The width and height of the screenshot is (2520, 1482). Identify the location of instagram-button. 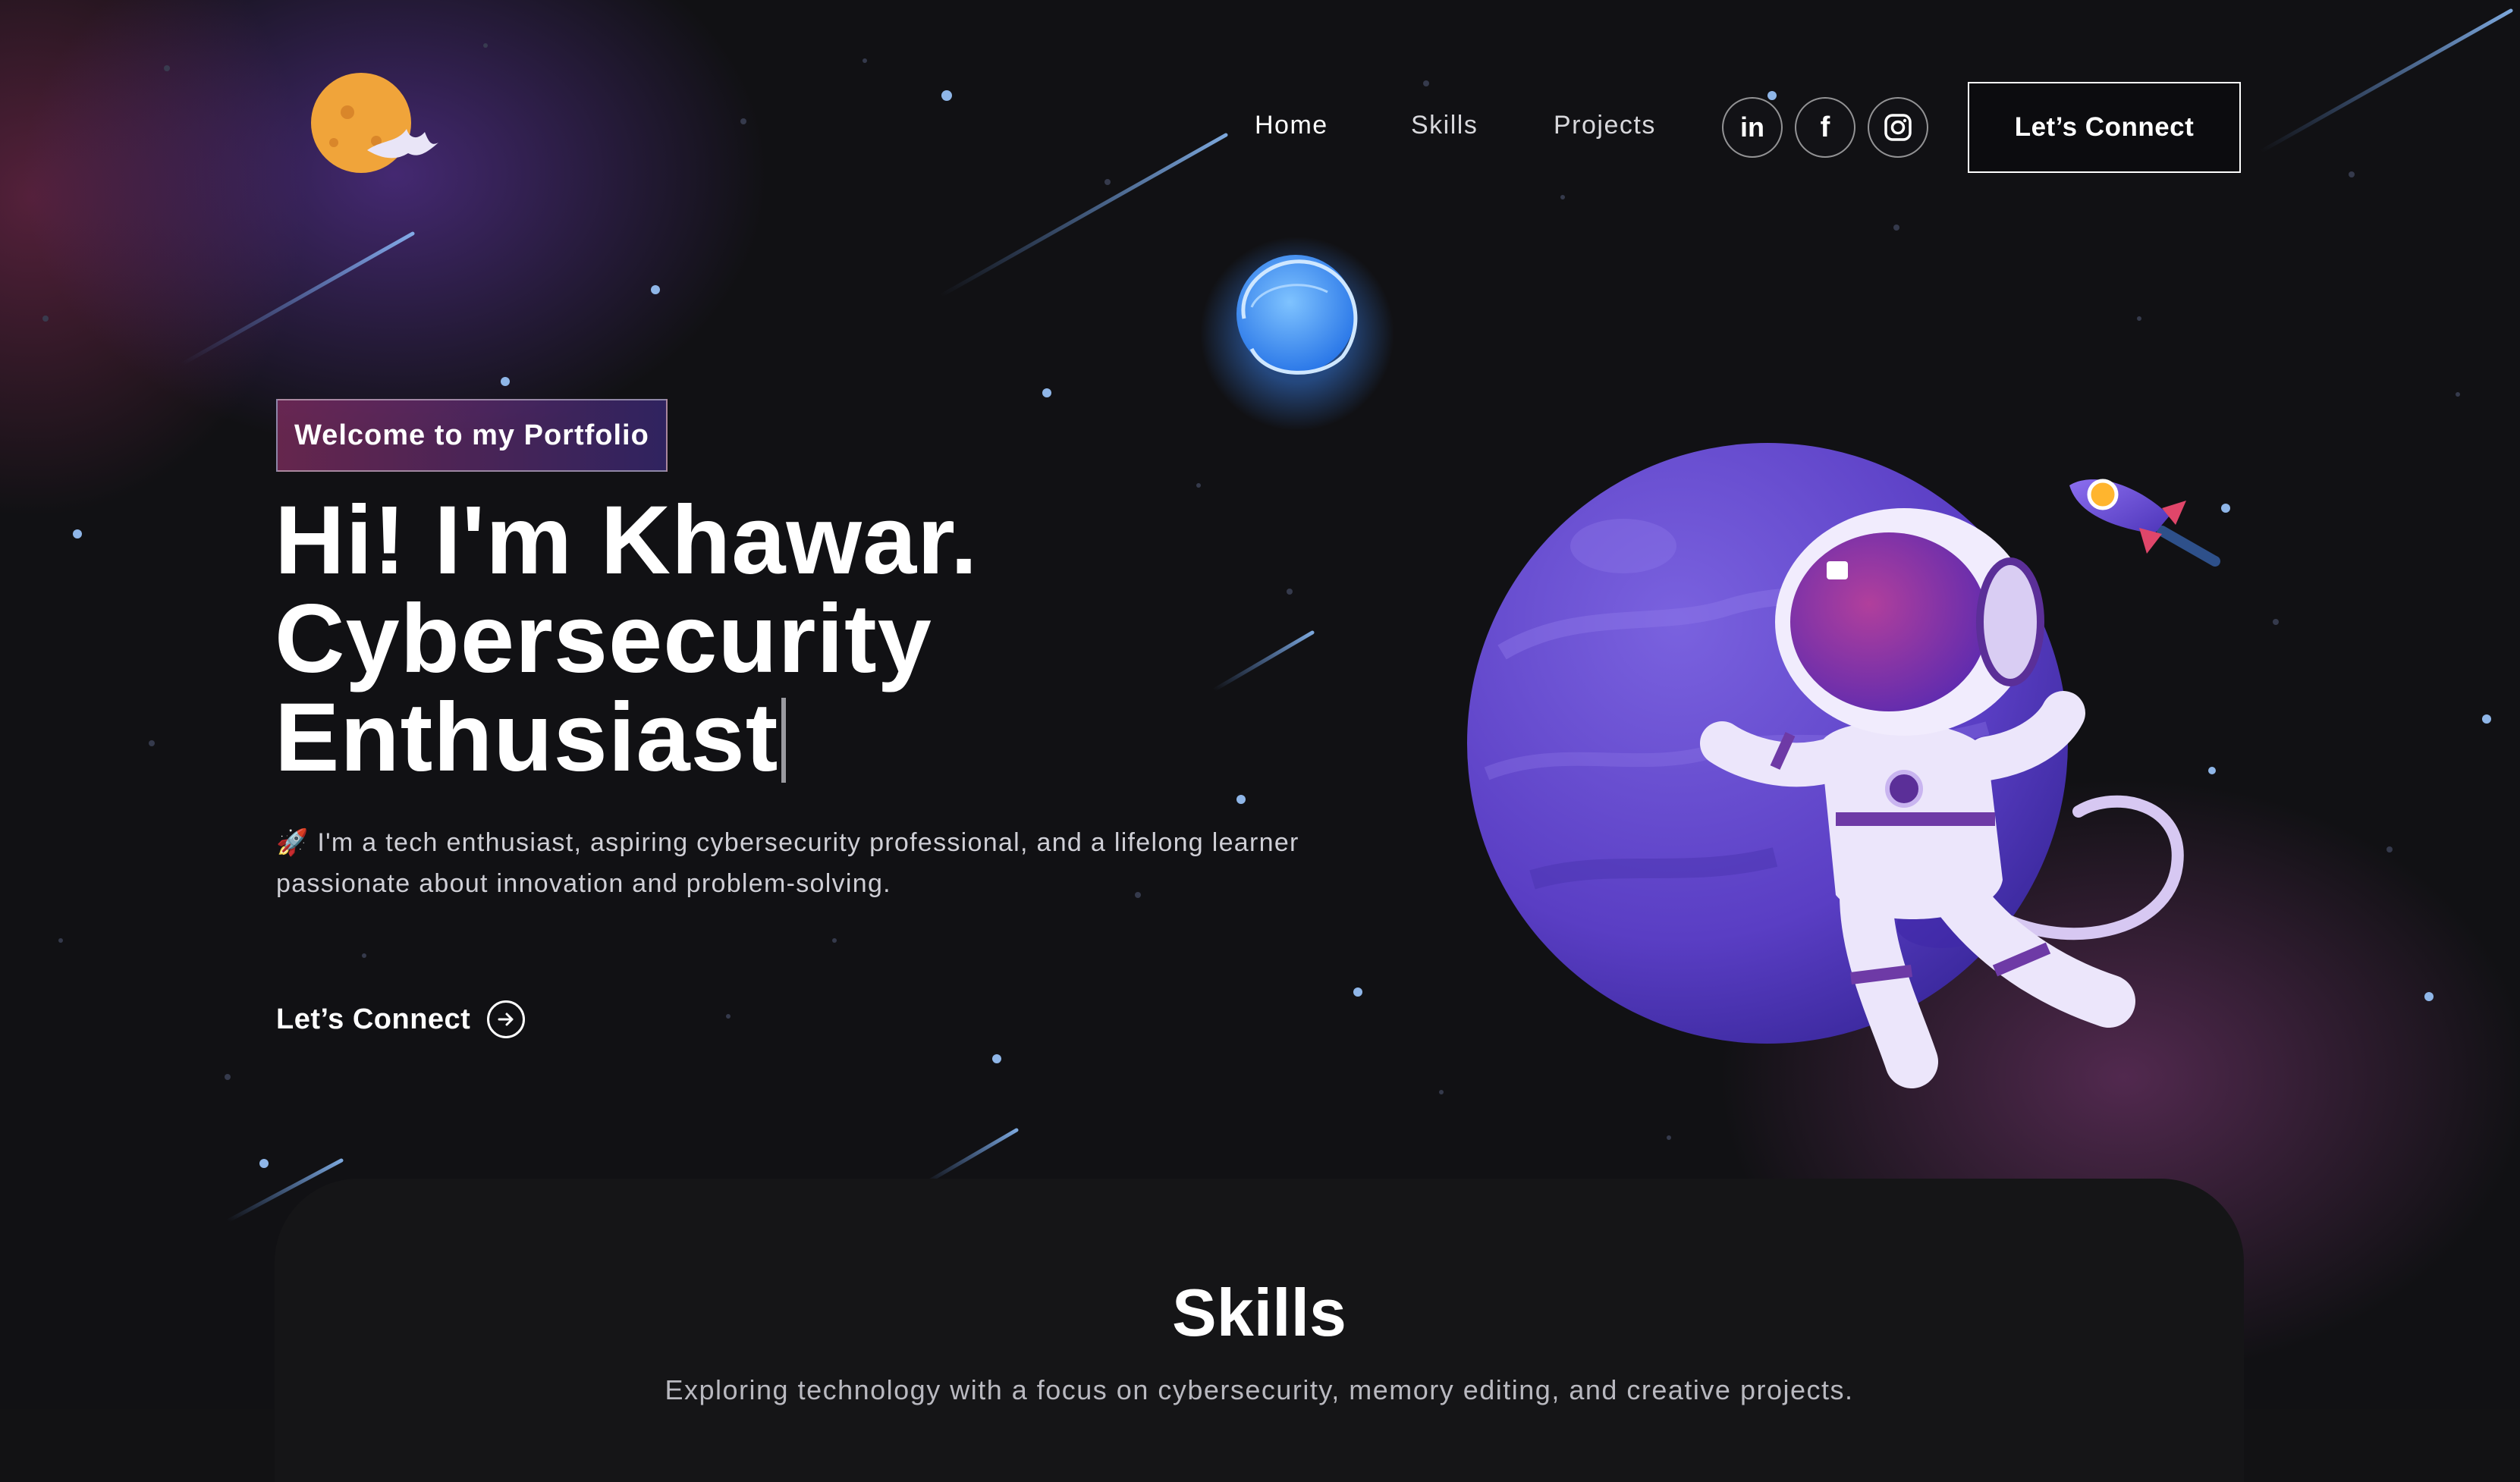
(1898, 127).